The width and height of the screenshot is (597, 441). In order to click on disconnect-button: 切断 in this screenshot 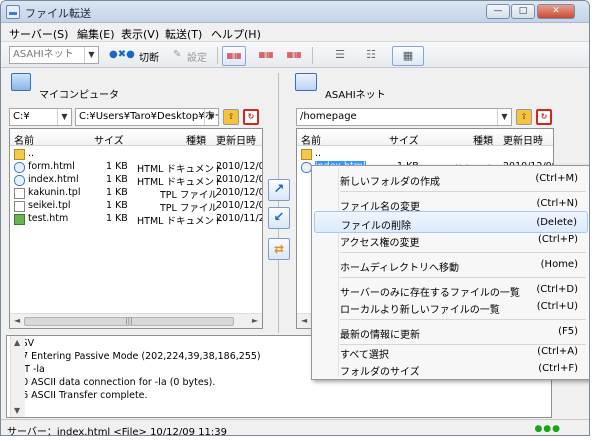, I will do `click(149, 56)`.